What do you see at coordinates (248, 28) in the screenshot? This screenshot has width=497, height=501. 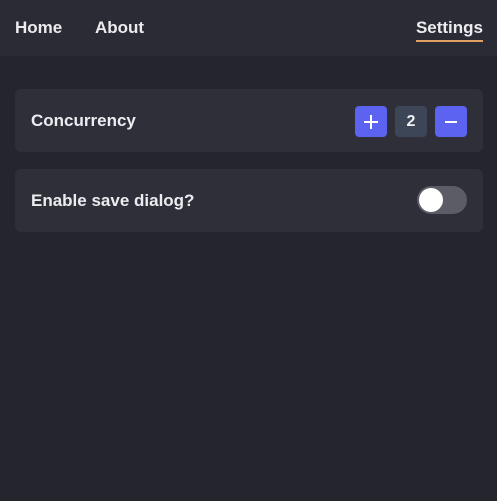 I see `top-navigation-bar: Home About Settings` at bounding box center [248, 28].